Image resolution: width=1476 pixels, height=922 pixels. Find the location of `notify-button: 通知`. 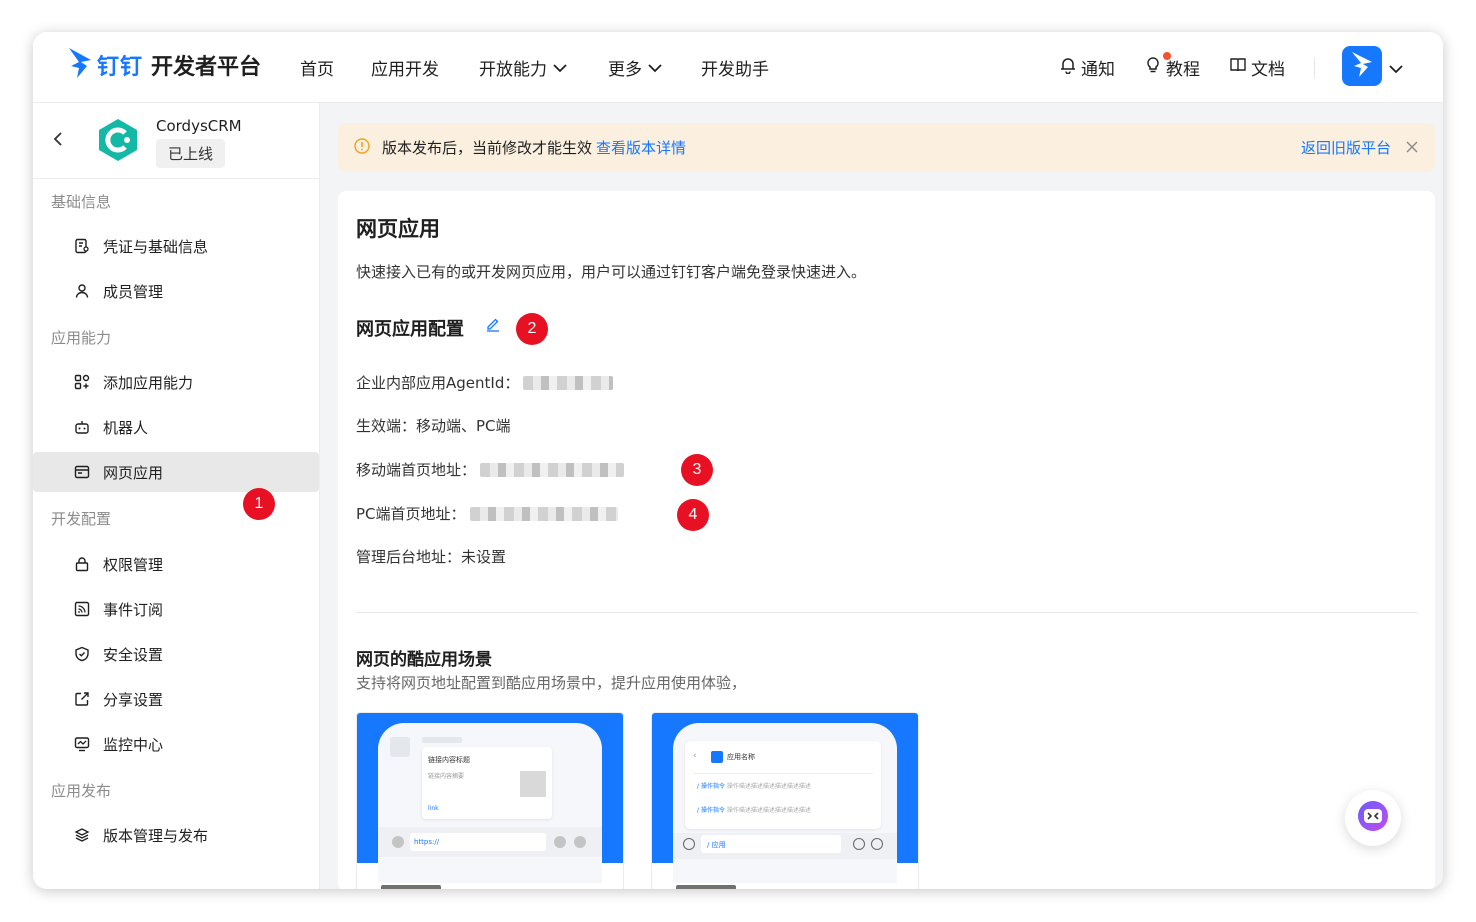

notify-button: 通知 is located at coordinates (1087, 67).